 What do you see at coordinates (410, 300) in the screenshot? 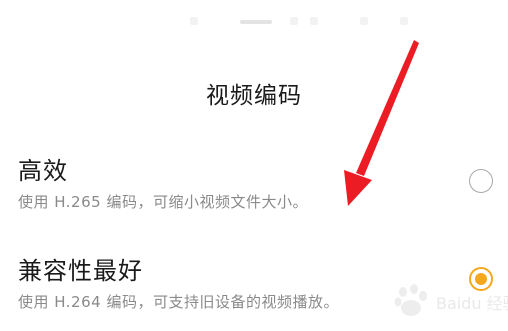
I see `paw-icon` at bounding box center [410, 300].